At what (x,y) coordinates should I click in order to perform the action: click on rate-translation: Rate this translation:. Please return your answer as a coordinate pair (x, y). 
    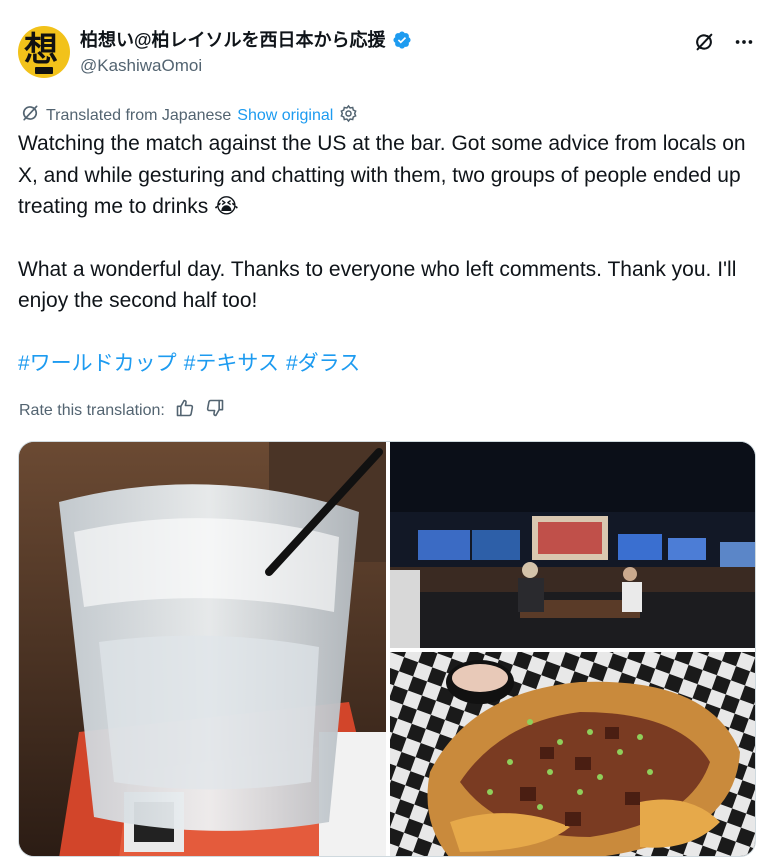
    Looking at the image, I should click on (122, 410).